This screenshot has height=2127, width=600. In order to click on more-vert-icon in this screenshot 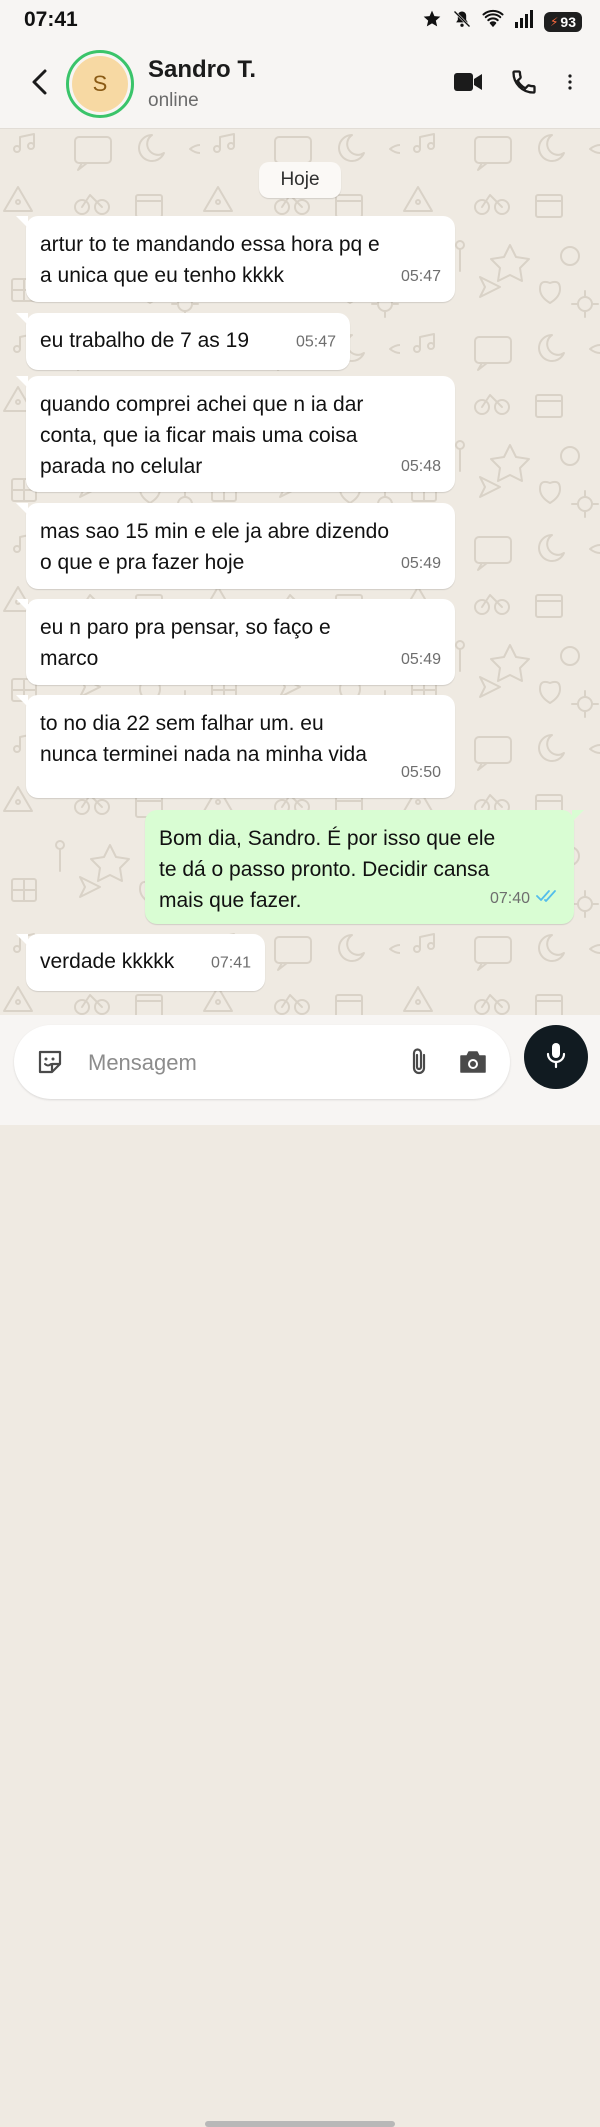, I will do `click(570, 84)`.